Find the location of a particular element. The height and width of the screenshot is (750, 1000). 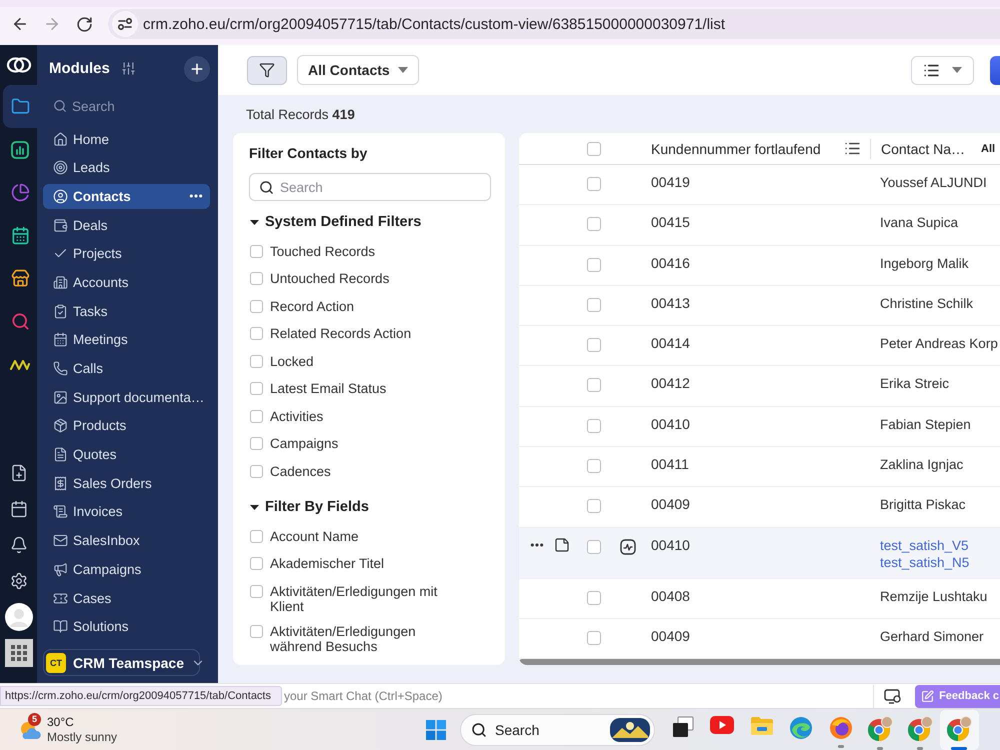

site-settings-icon is located at coordinates (125, 24).